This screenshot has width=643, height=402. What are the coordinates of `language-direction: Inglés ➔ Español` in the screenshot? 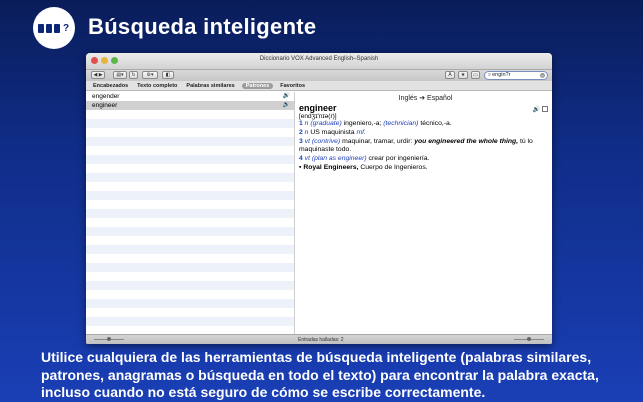 It's located at (425, 98).